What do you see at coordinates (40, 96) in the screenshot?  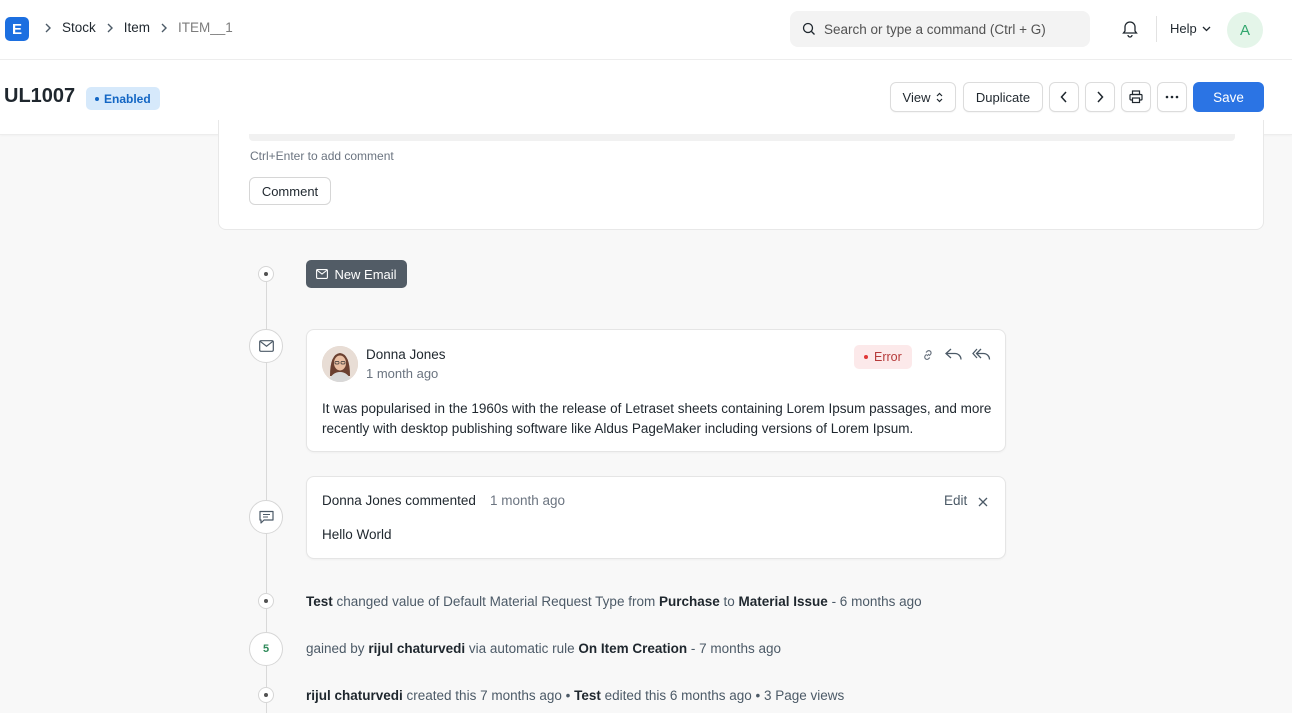 I see `page-title: UL1007` at bounding box center [40, 96].